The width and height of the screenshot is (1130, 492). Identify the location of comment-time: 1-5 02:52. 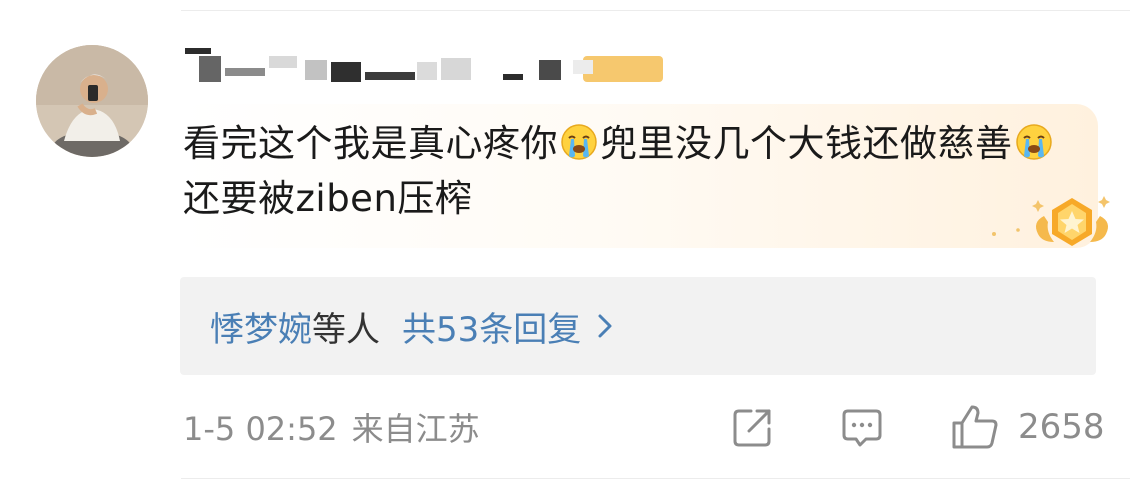
(260, 429).